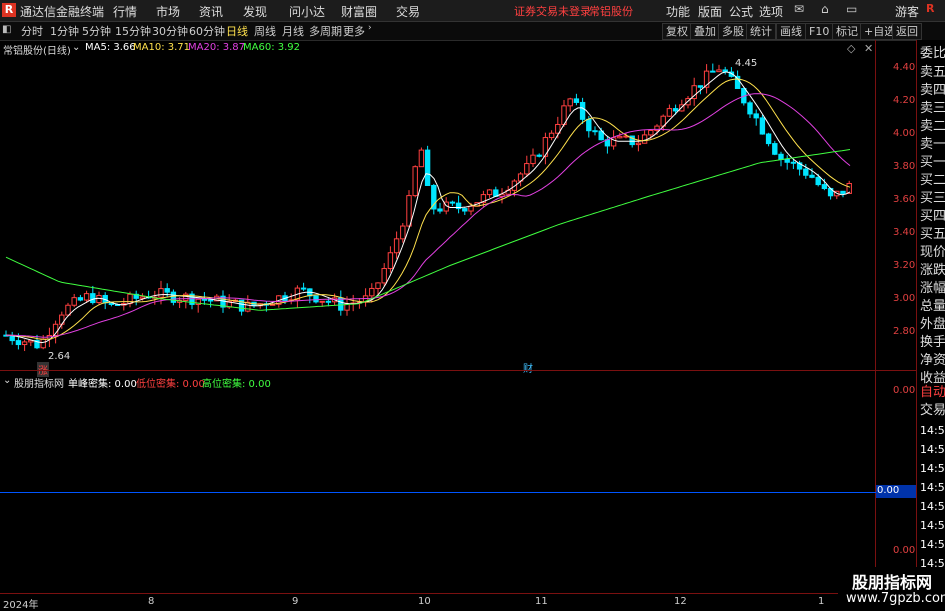  Describe the element at coordinates (710, 11) in the screenshot. I see `menu-layout: 版面` at that location.